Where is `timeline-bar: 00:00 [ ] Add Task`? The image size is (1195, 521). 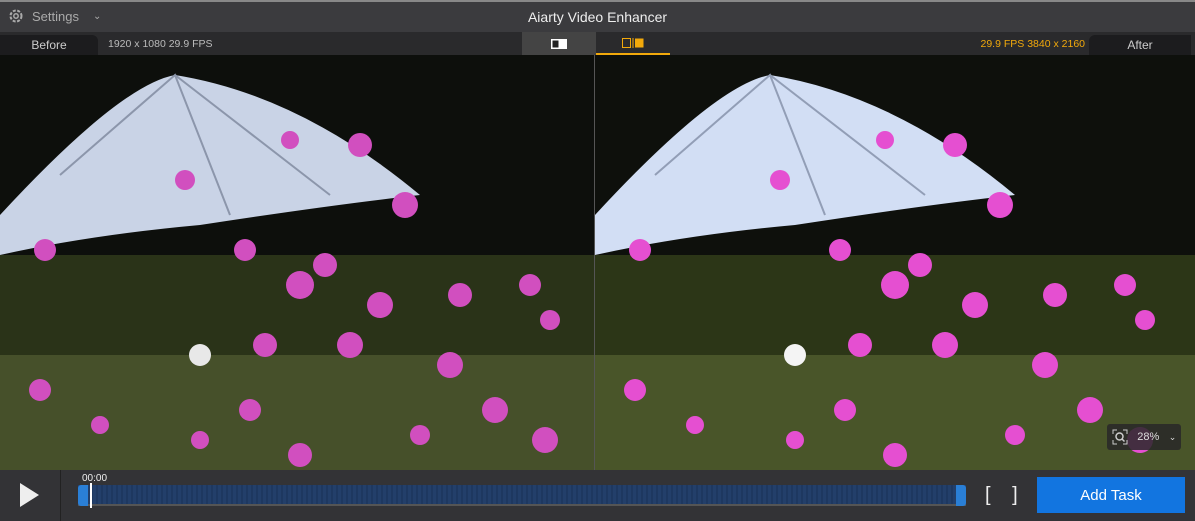
timeline-bar: 00:00 [ ] Add Task is located at coordinates (597, 495).